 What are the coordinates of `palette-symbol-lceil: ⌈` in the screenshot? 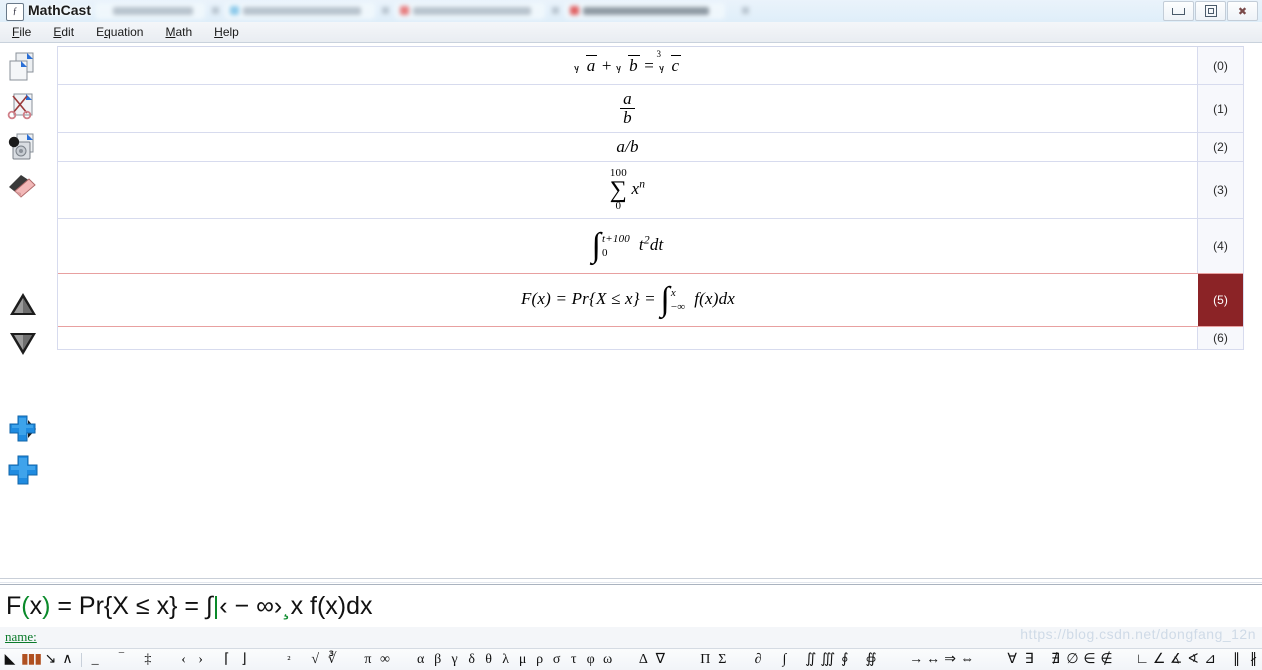 It's located at (226, 660).